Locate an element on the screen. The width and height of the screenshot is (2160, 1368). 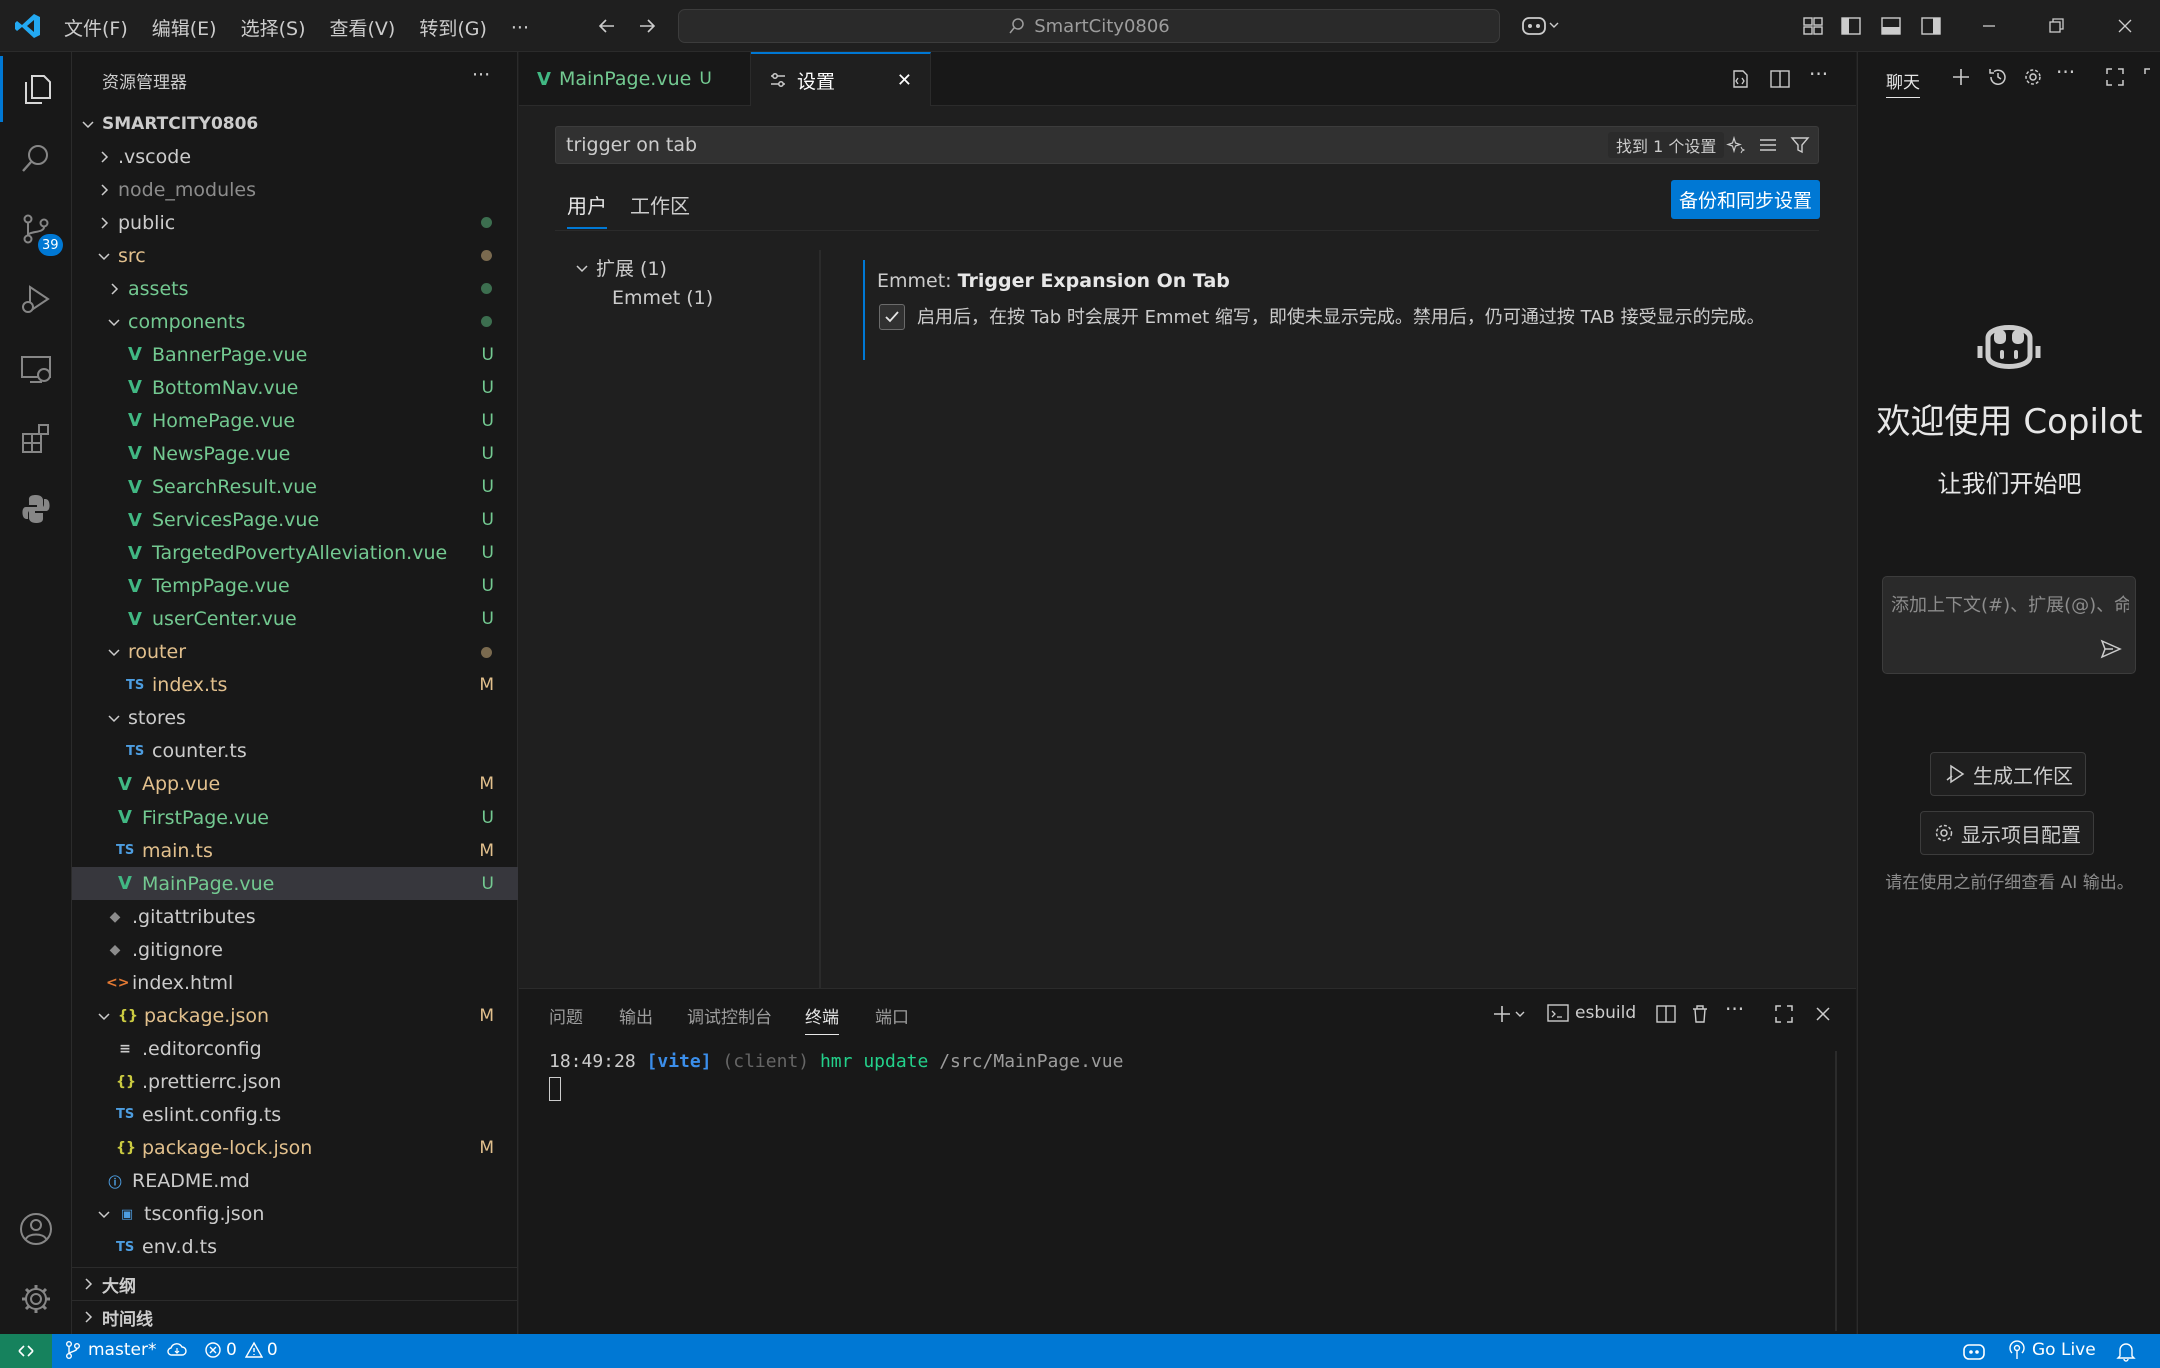
panel-tab-output: 输出 is located at coordinates (636, 1018).